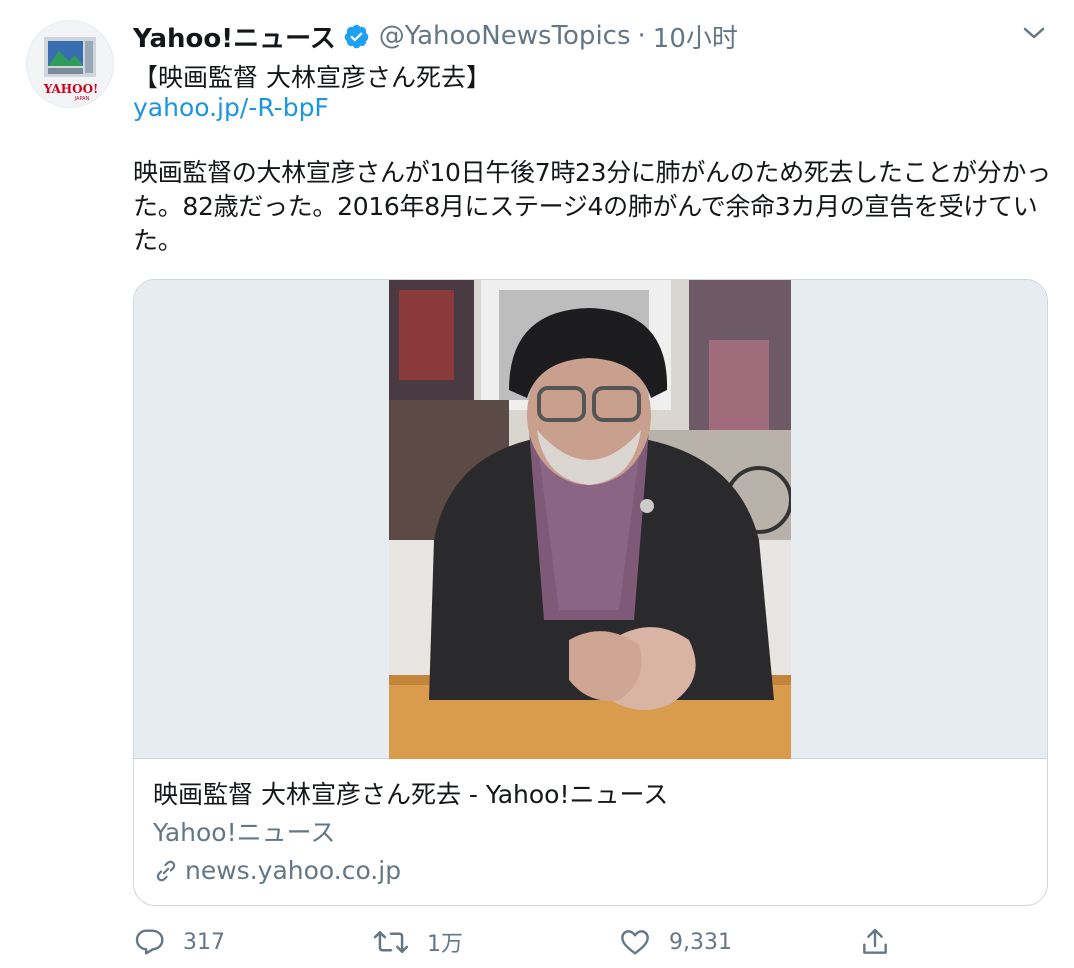 The image size is (1074, 968). What do you see at coordinates (204, 942) in the screenshot?
I see `reply-count: 317` at bounding box center [204, 942].